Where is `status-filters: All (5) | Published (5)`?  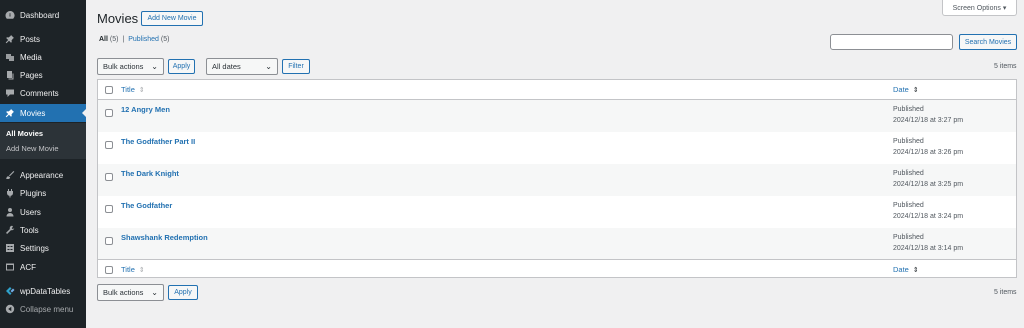 status-filters: All (5) | Published (5) is located at coordinates (134, 39).